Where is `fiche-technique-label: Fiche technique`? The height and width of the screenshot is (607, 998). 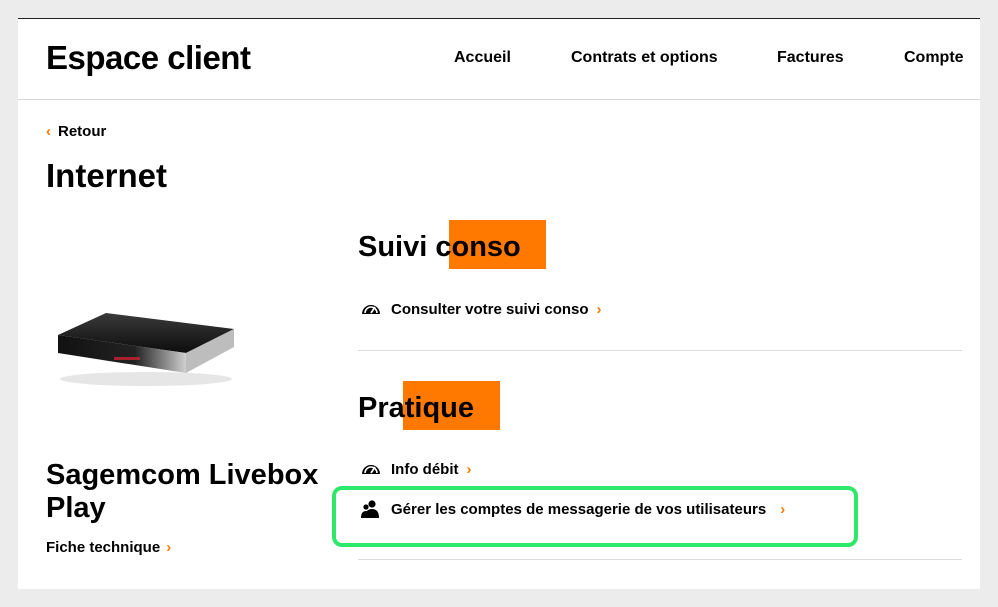
fiche-technique-label: Fiche technique is located at coordinates (103, 547).